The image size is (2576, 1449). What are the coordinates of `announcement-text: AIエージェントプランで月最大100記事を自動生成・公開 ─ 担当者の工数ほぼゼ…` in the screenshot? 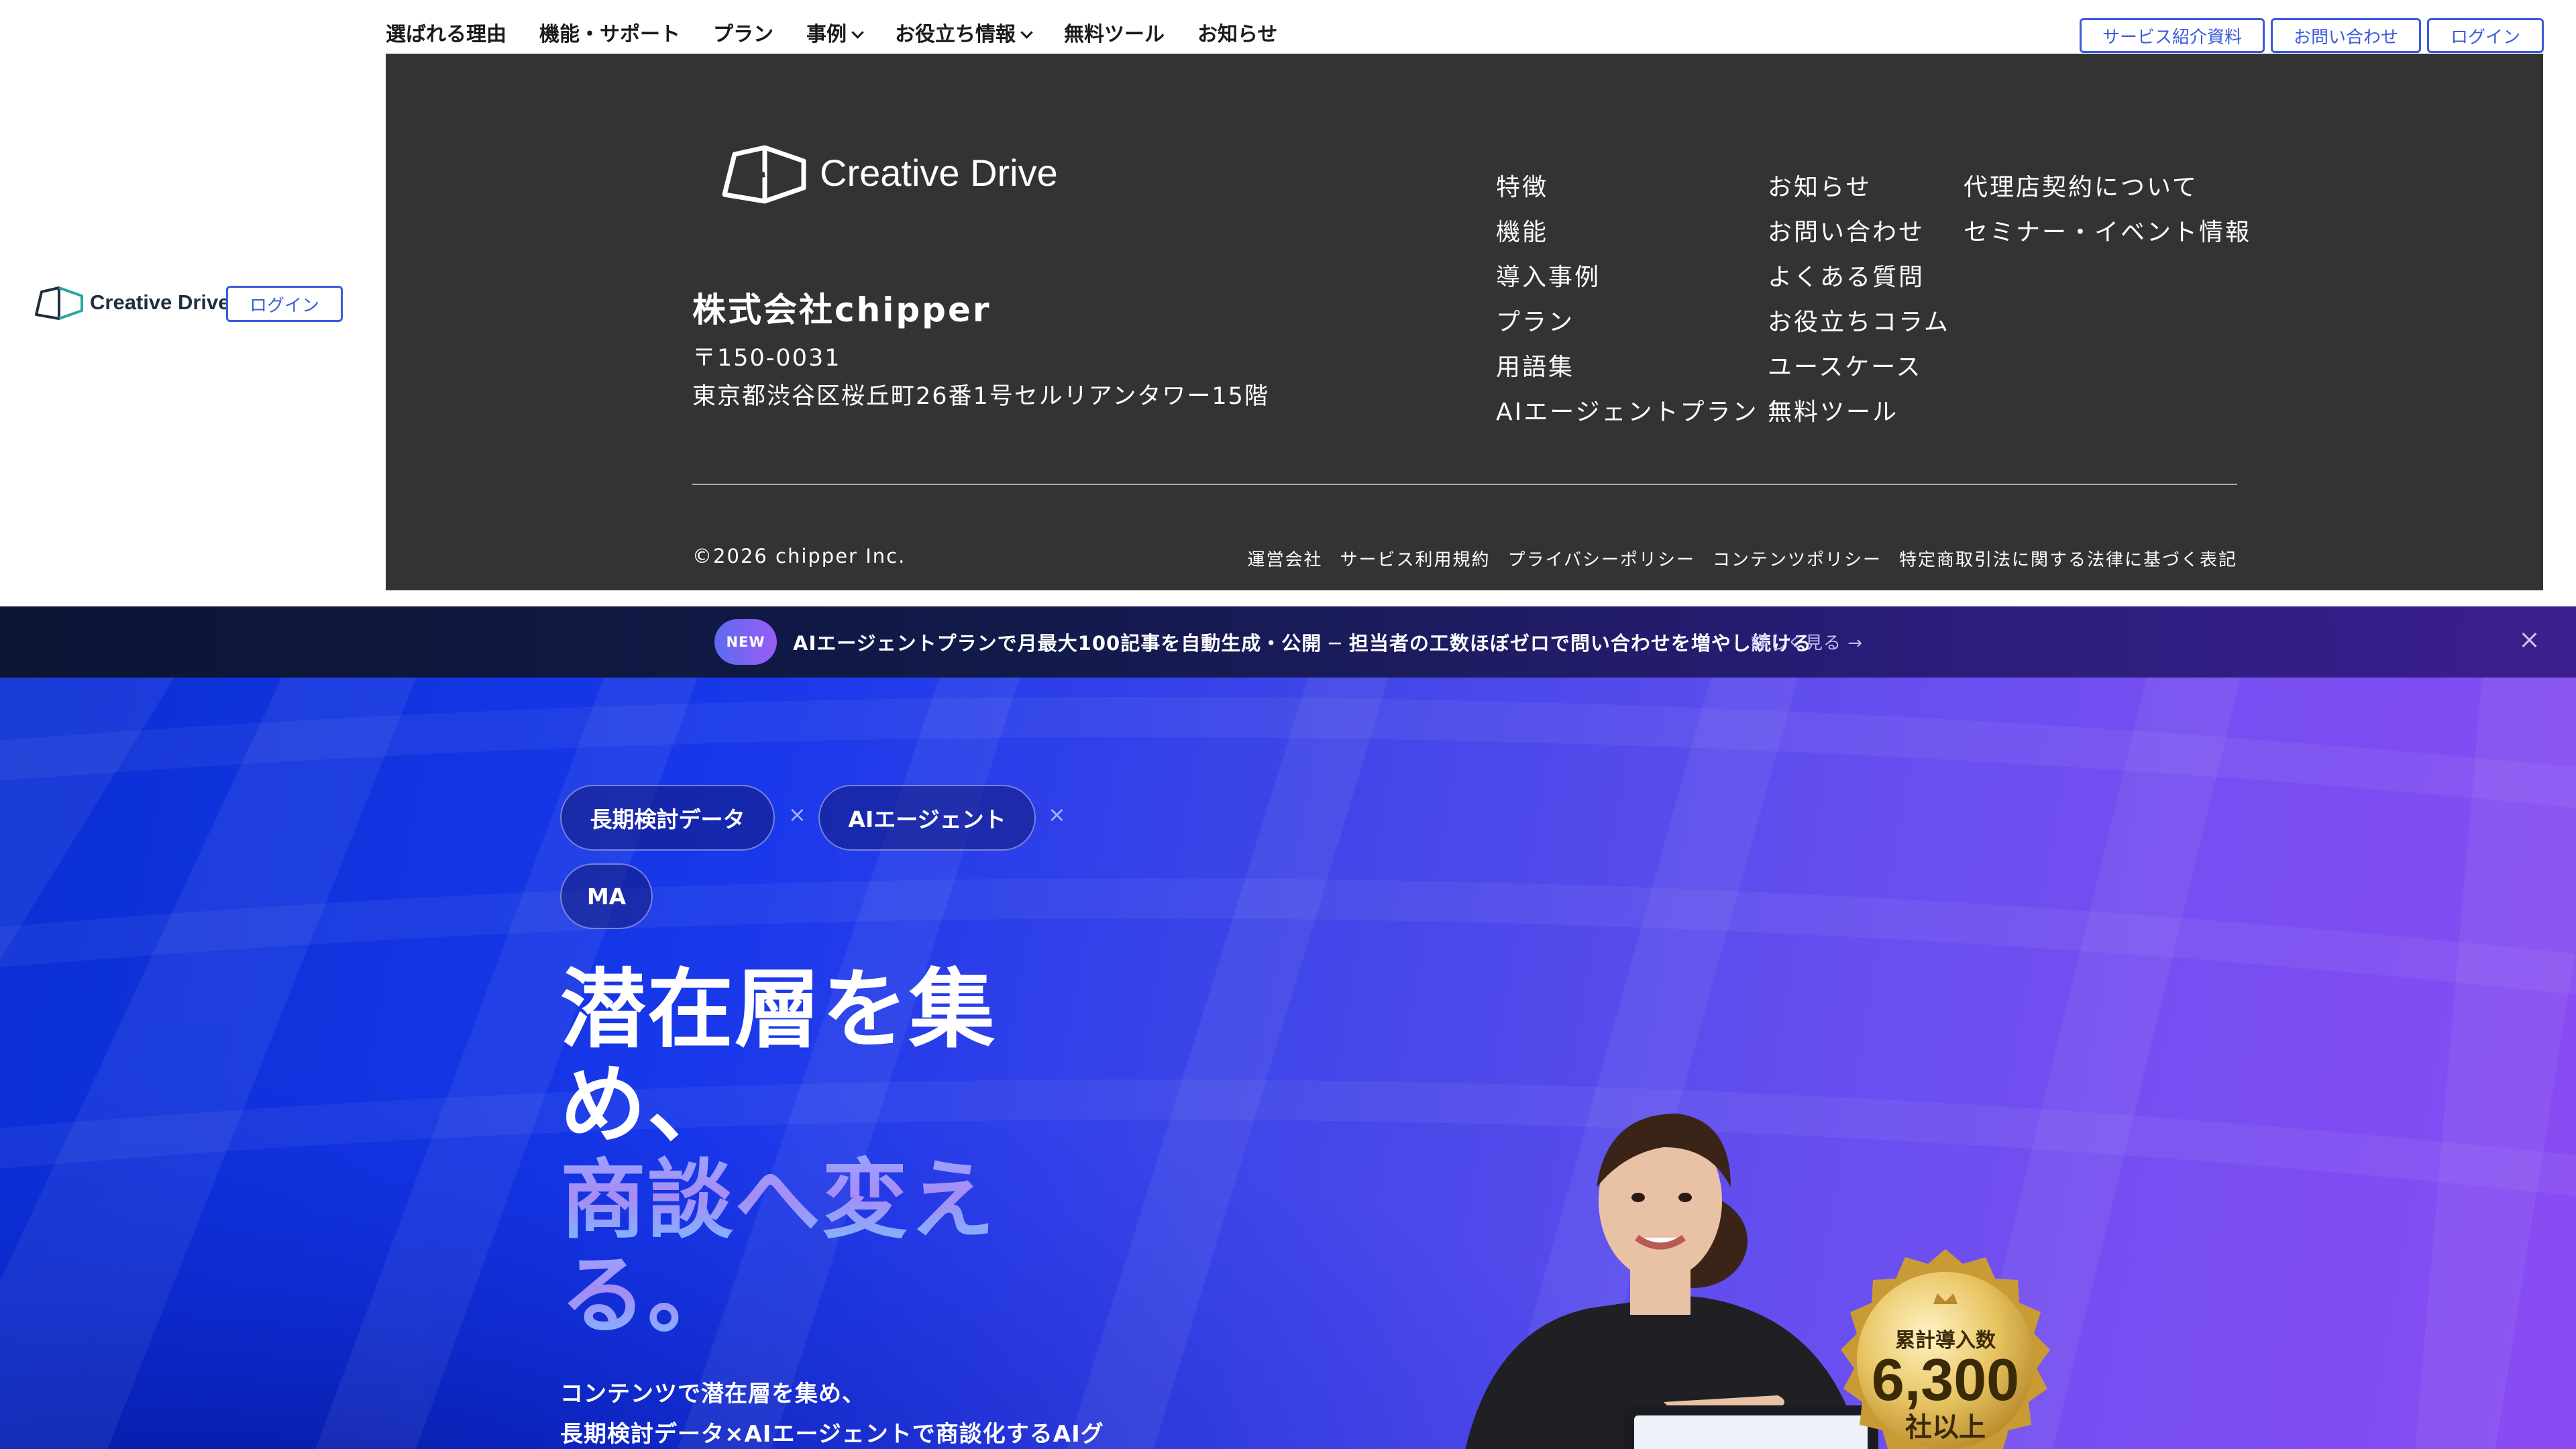 It's located at (1302, 642).